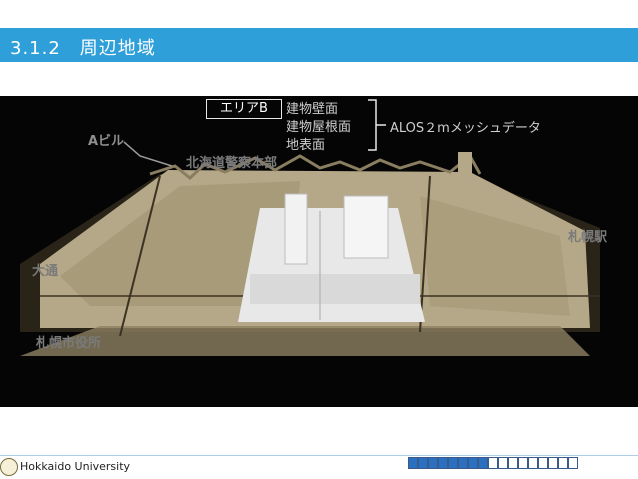 The image size is (638, 479). What do you see at coordinates (588, 237) in the screenshot?
I see `label-station: 札幌駅` at bounding box center [588, 237].